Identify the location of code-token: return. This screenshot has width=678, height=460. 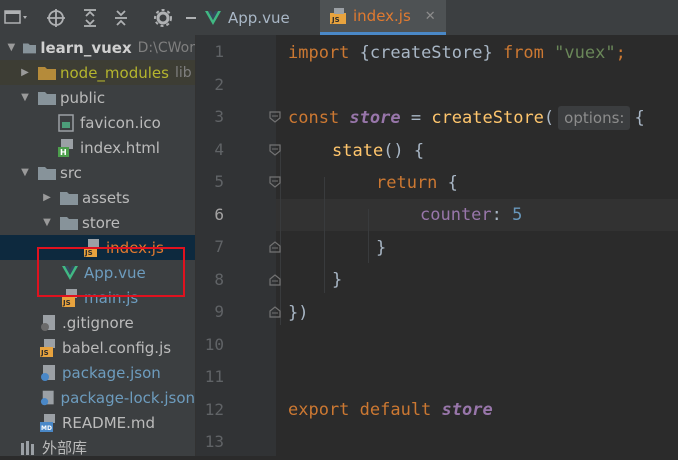
(412, 183).